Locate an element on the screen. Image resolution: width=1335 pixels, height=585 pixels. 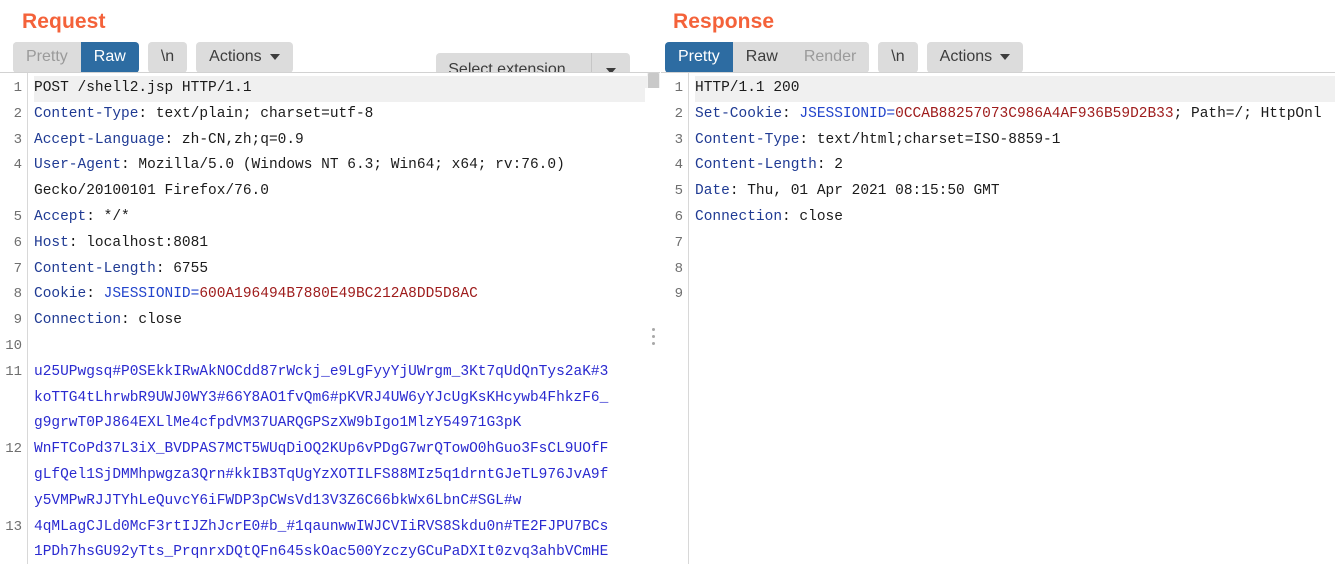
response-tab-render: Render is located at coordinates (830, 57).